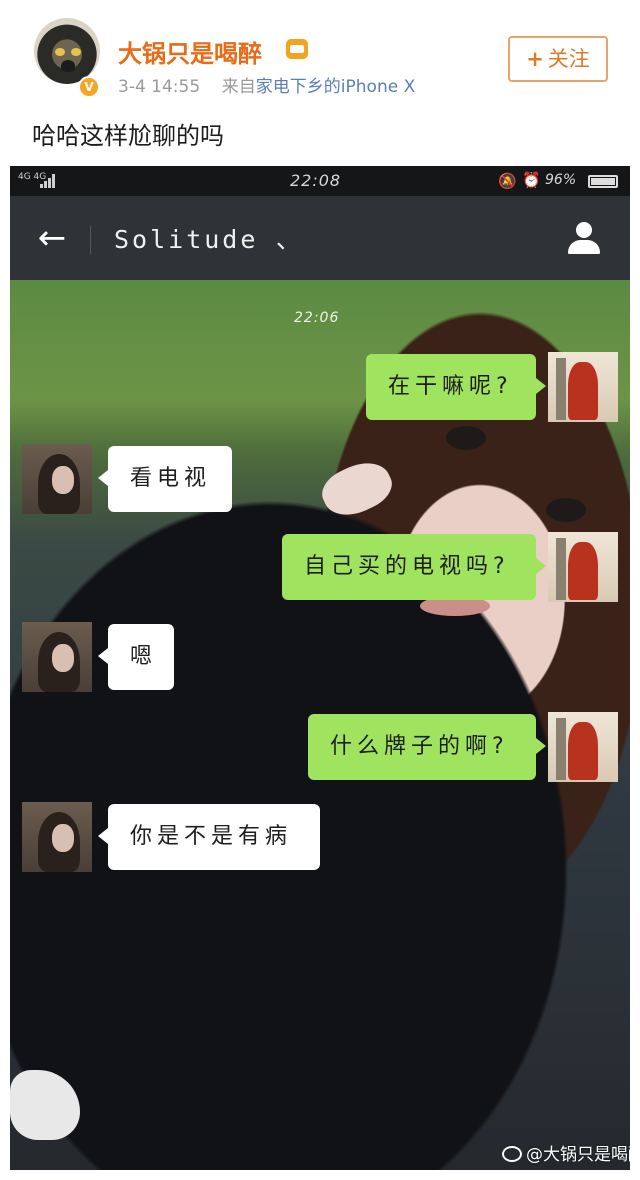 The height and width of the screenshot is (1180, 640). Describe the element at coordinates (89, 87) in the screenshot. I see `verified-badge-icon: V` at that location.